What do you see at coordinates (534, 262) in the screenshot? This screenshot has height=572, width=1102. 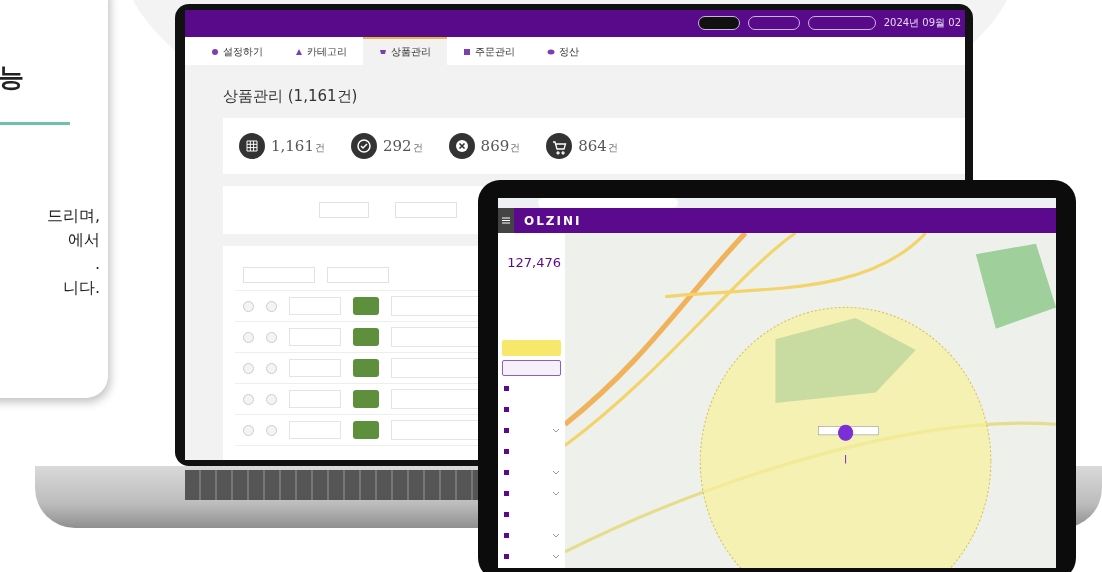 I see `amount-value: 127,476` at bounding box center [534, 262].